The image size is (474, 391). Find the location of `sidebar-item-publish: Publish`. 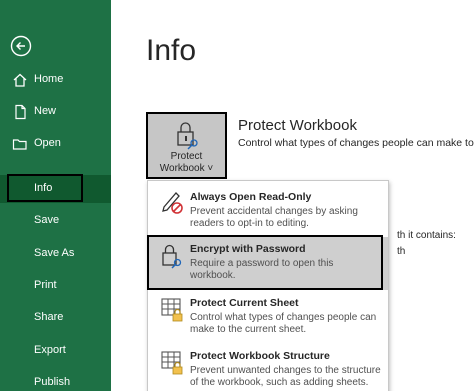

sidebar-item-publish: Publish is located at coordinates (55, 380).